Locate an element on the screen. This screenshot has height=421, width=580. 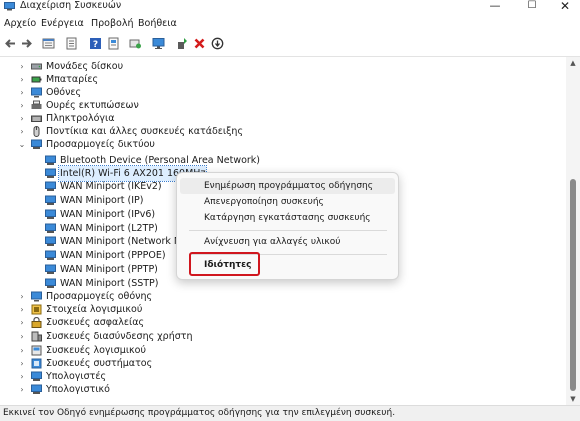
menu-bar: Αρχείο Ενέργεια Προβολή Βοήθεια is located at coordinates (290, 24).